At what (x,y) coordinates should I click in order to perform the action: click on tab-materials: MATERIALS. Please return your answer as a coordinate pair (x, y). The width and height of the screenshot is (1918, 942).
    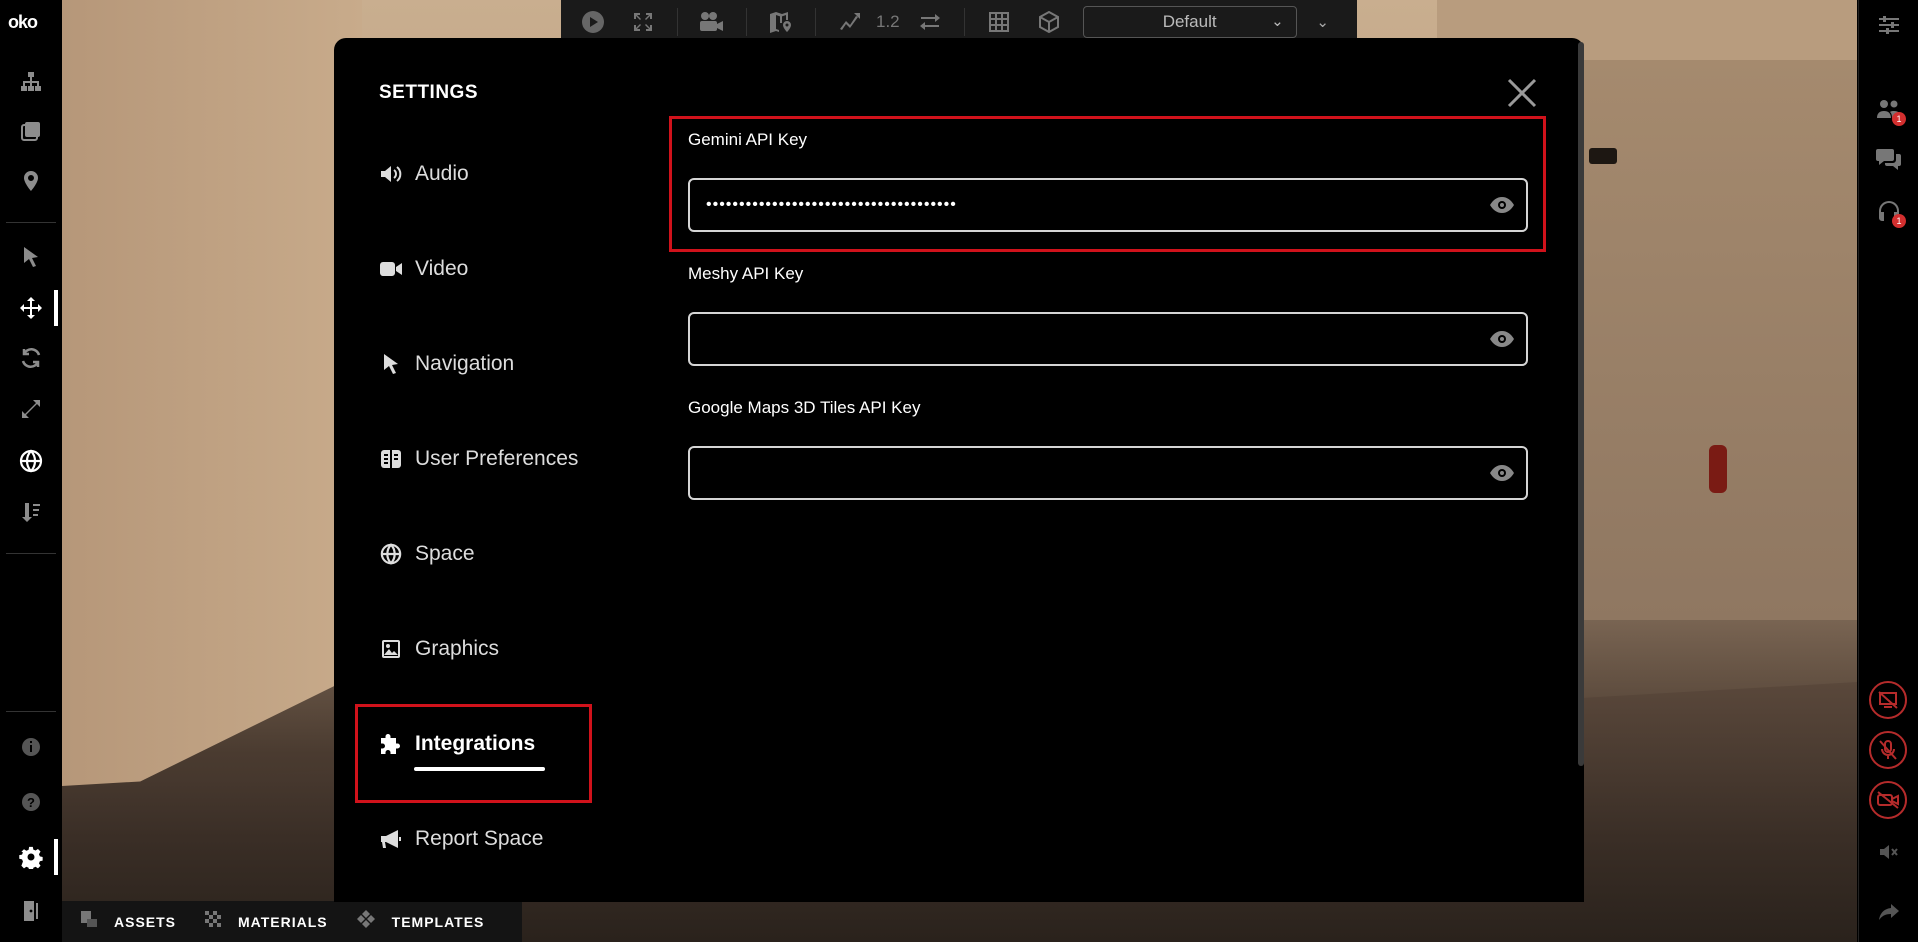
    Looking at the image, I should click on (266, 921).